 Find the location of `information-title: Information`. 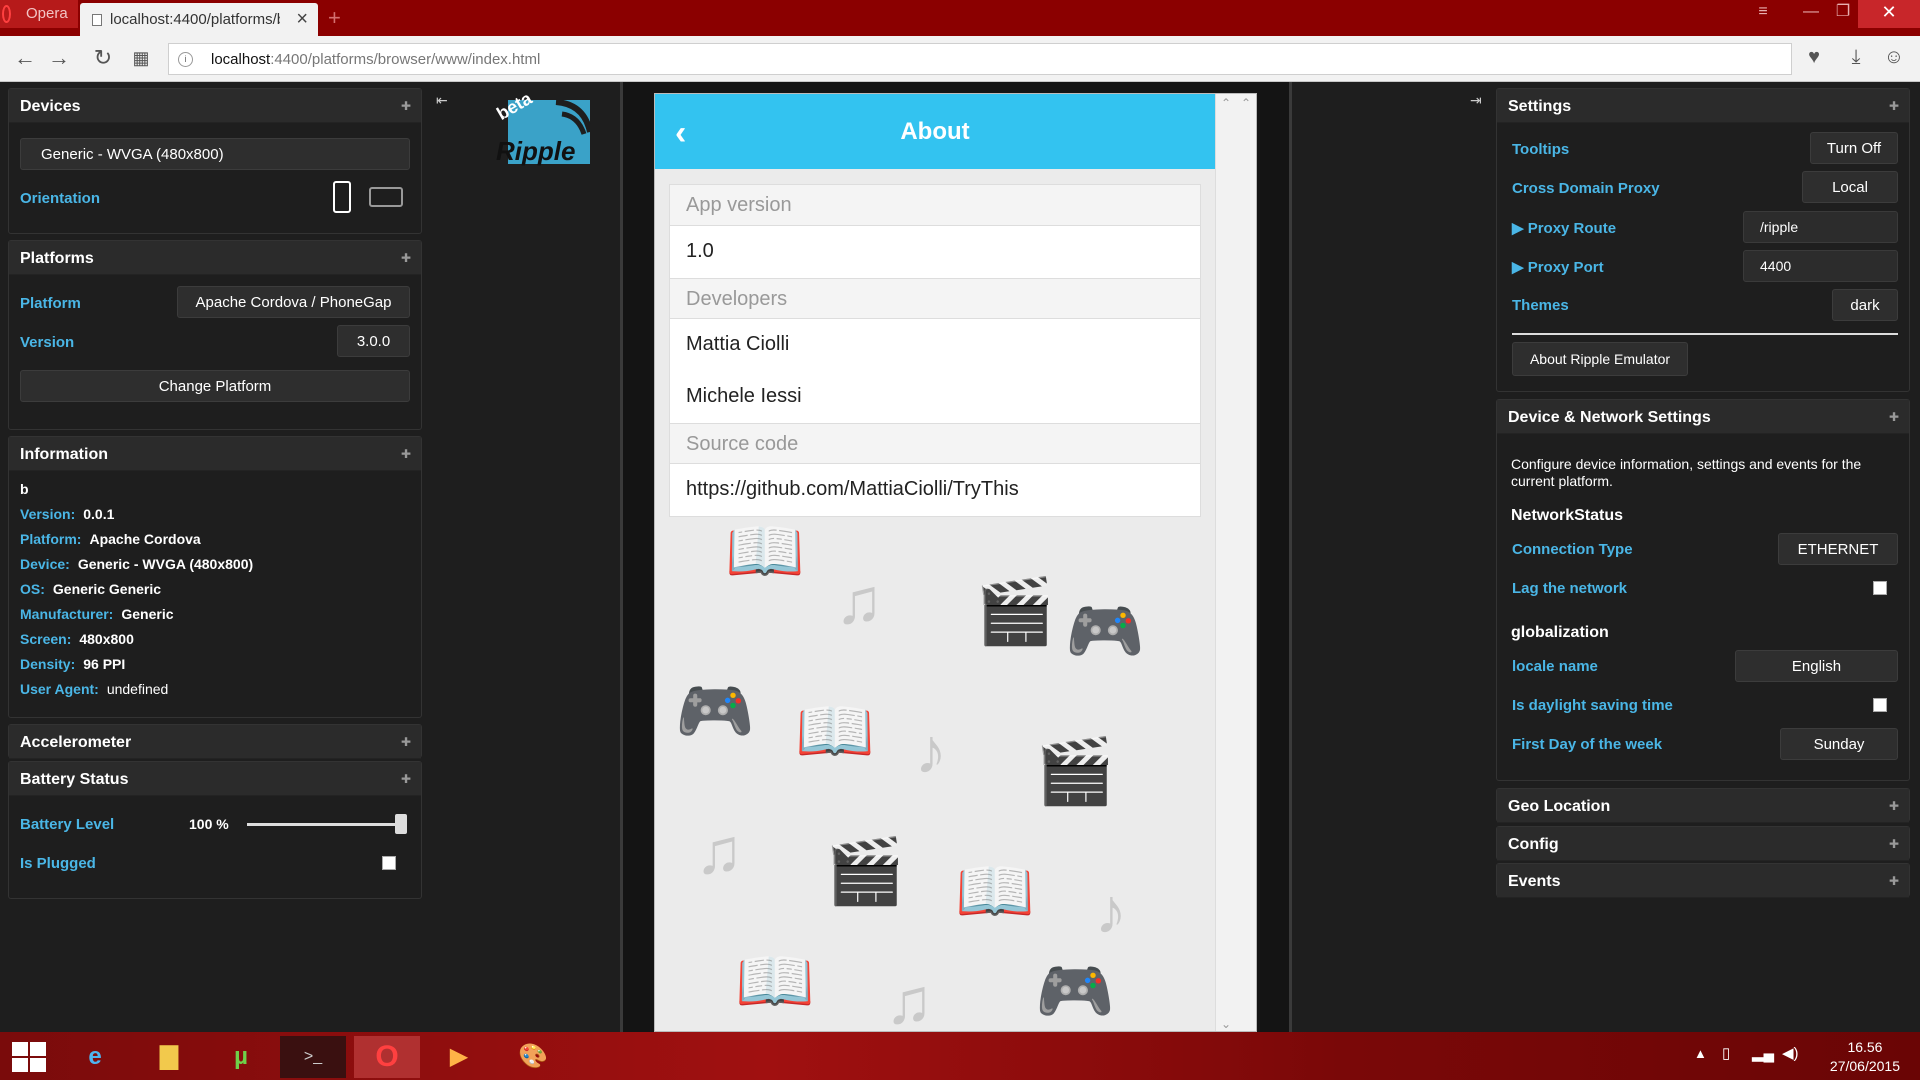

information-title: Information is located at coordinates (64, 454).